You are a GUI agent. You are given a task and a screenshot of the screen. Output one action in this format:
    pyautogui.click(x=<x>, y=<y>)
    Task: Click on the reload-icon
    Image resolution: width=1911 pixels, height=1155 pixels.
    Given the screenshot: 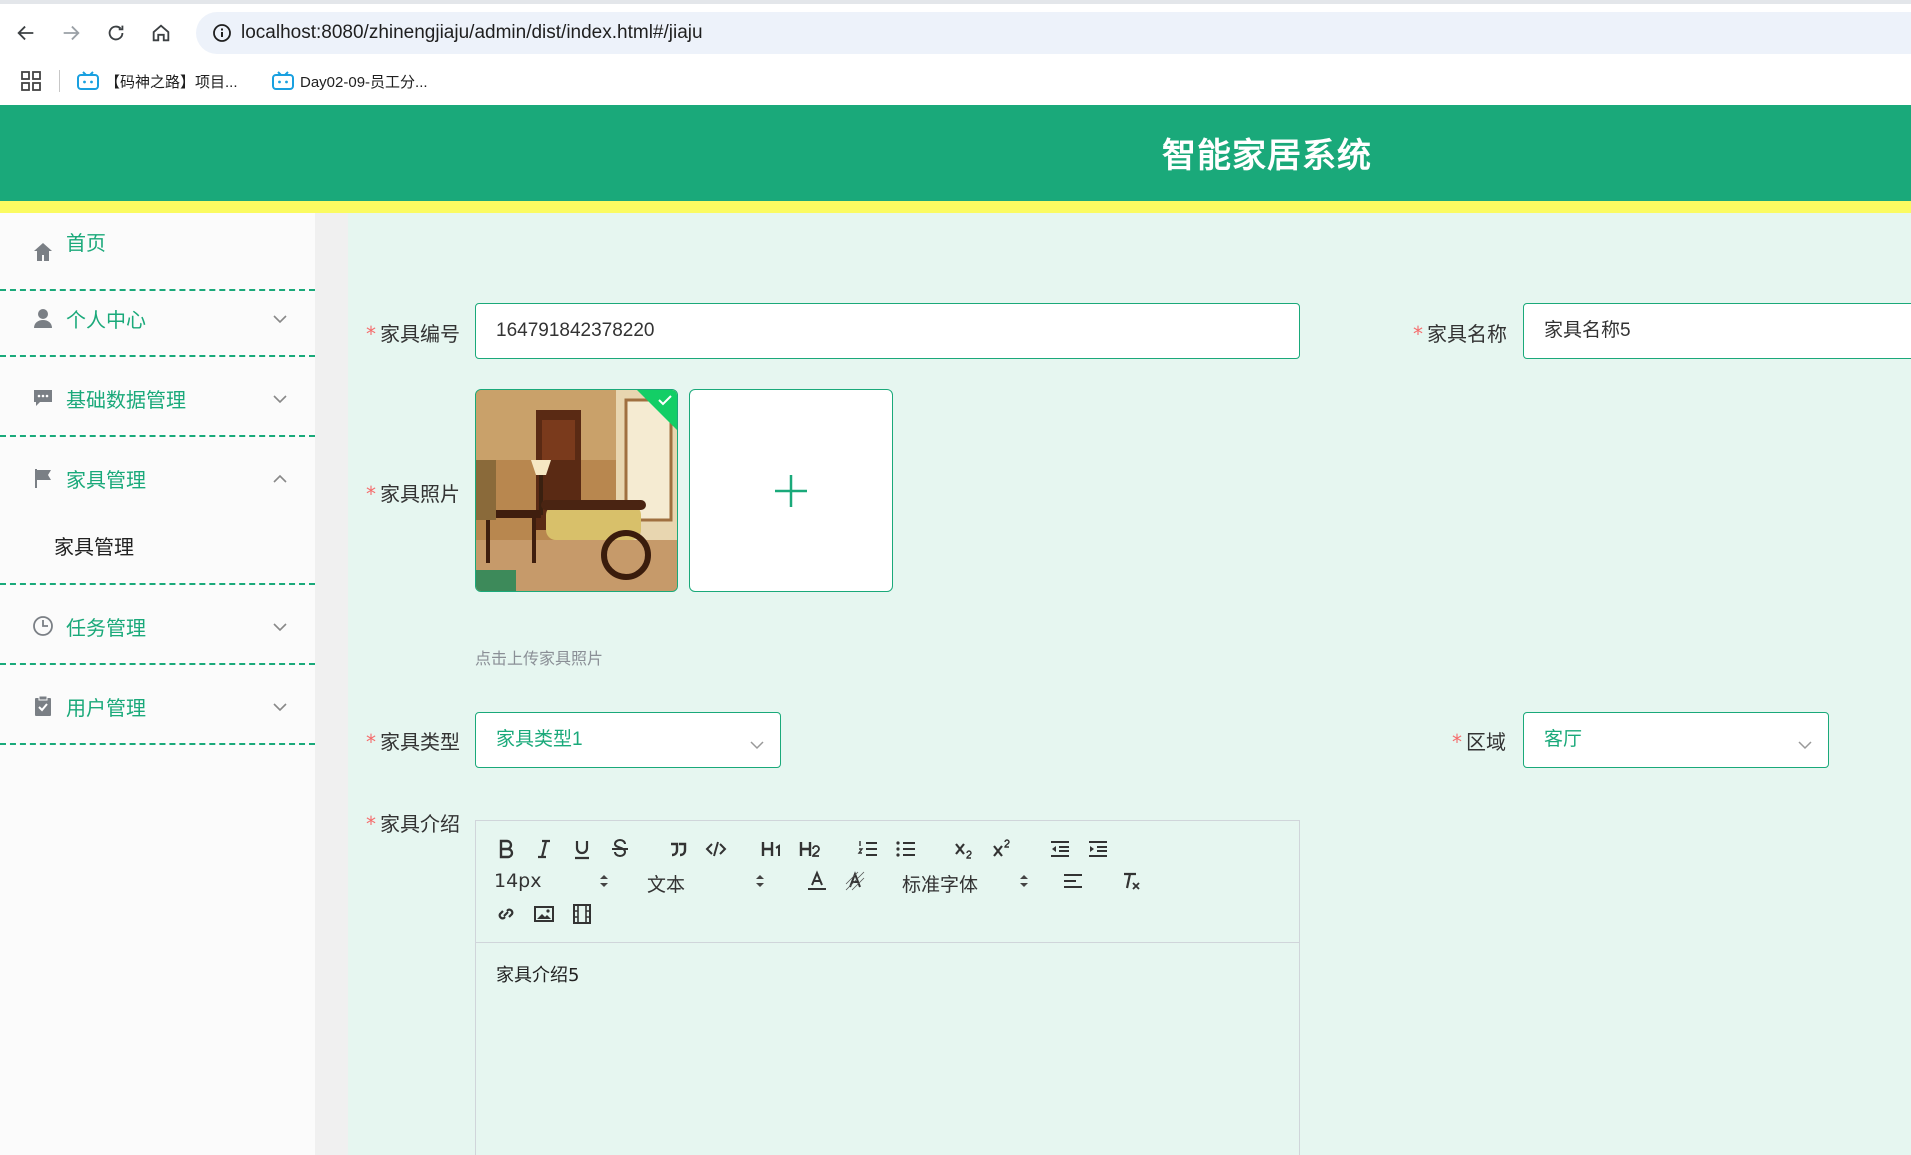 What is the action you would take?
    pyautogui.click(x=116, y=33)
    